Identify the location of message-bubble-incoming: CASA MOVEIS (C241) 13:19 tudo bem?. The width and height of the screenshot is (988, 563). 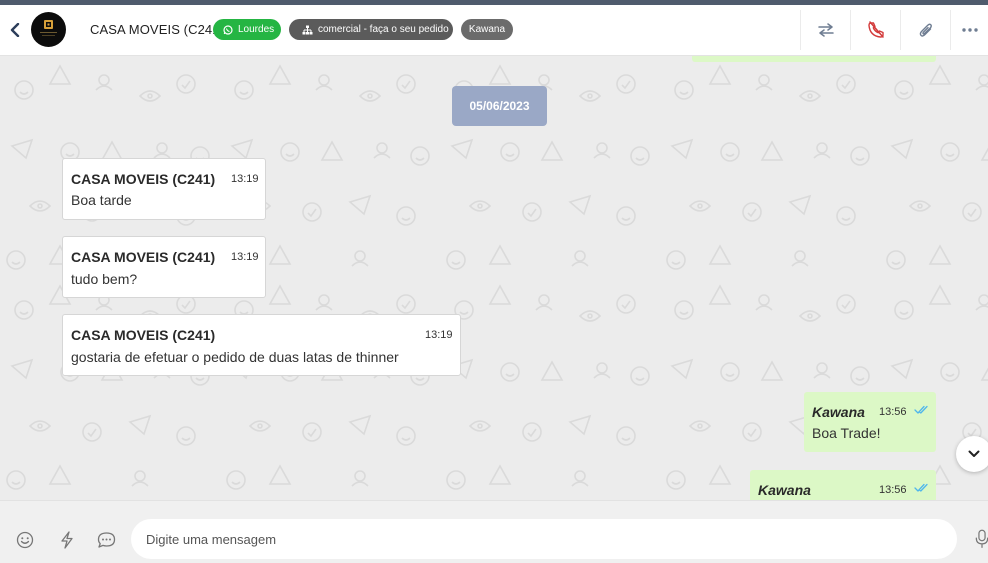
(164, 267).